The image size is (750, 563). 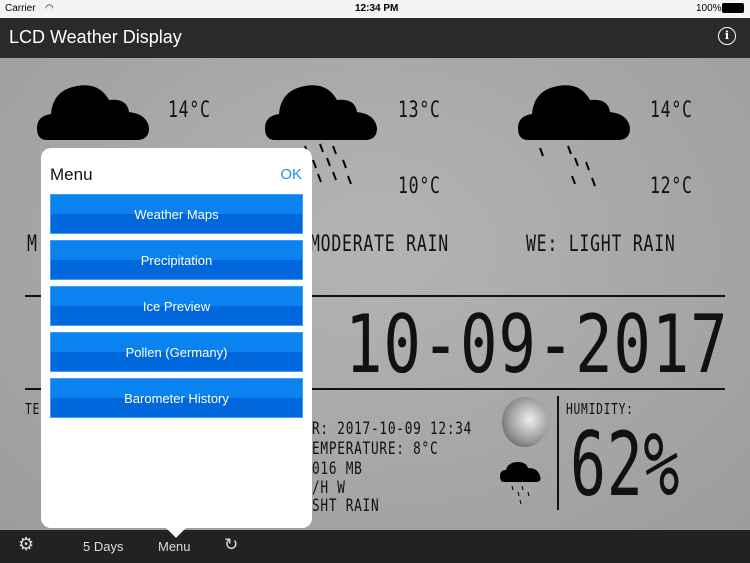 What do you see at coordinates (525, 422) in the screenshot?
I see `moon-phase-icon` at bounding box center [525, 422].